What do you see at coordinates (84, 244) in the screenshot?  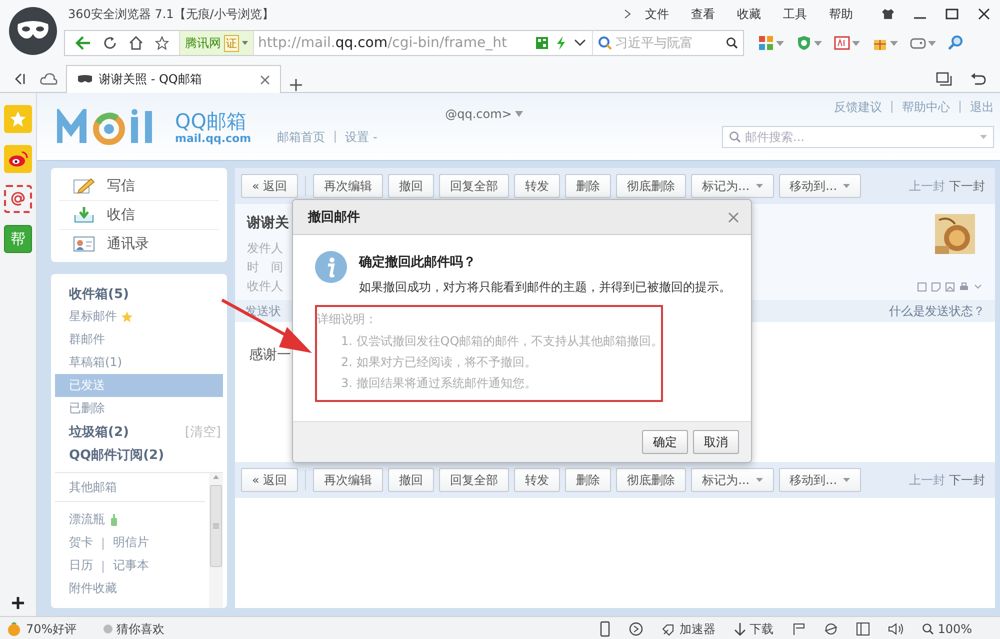 I see `contact-card-icon` at bounding box center [84, 244].